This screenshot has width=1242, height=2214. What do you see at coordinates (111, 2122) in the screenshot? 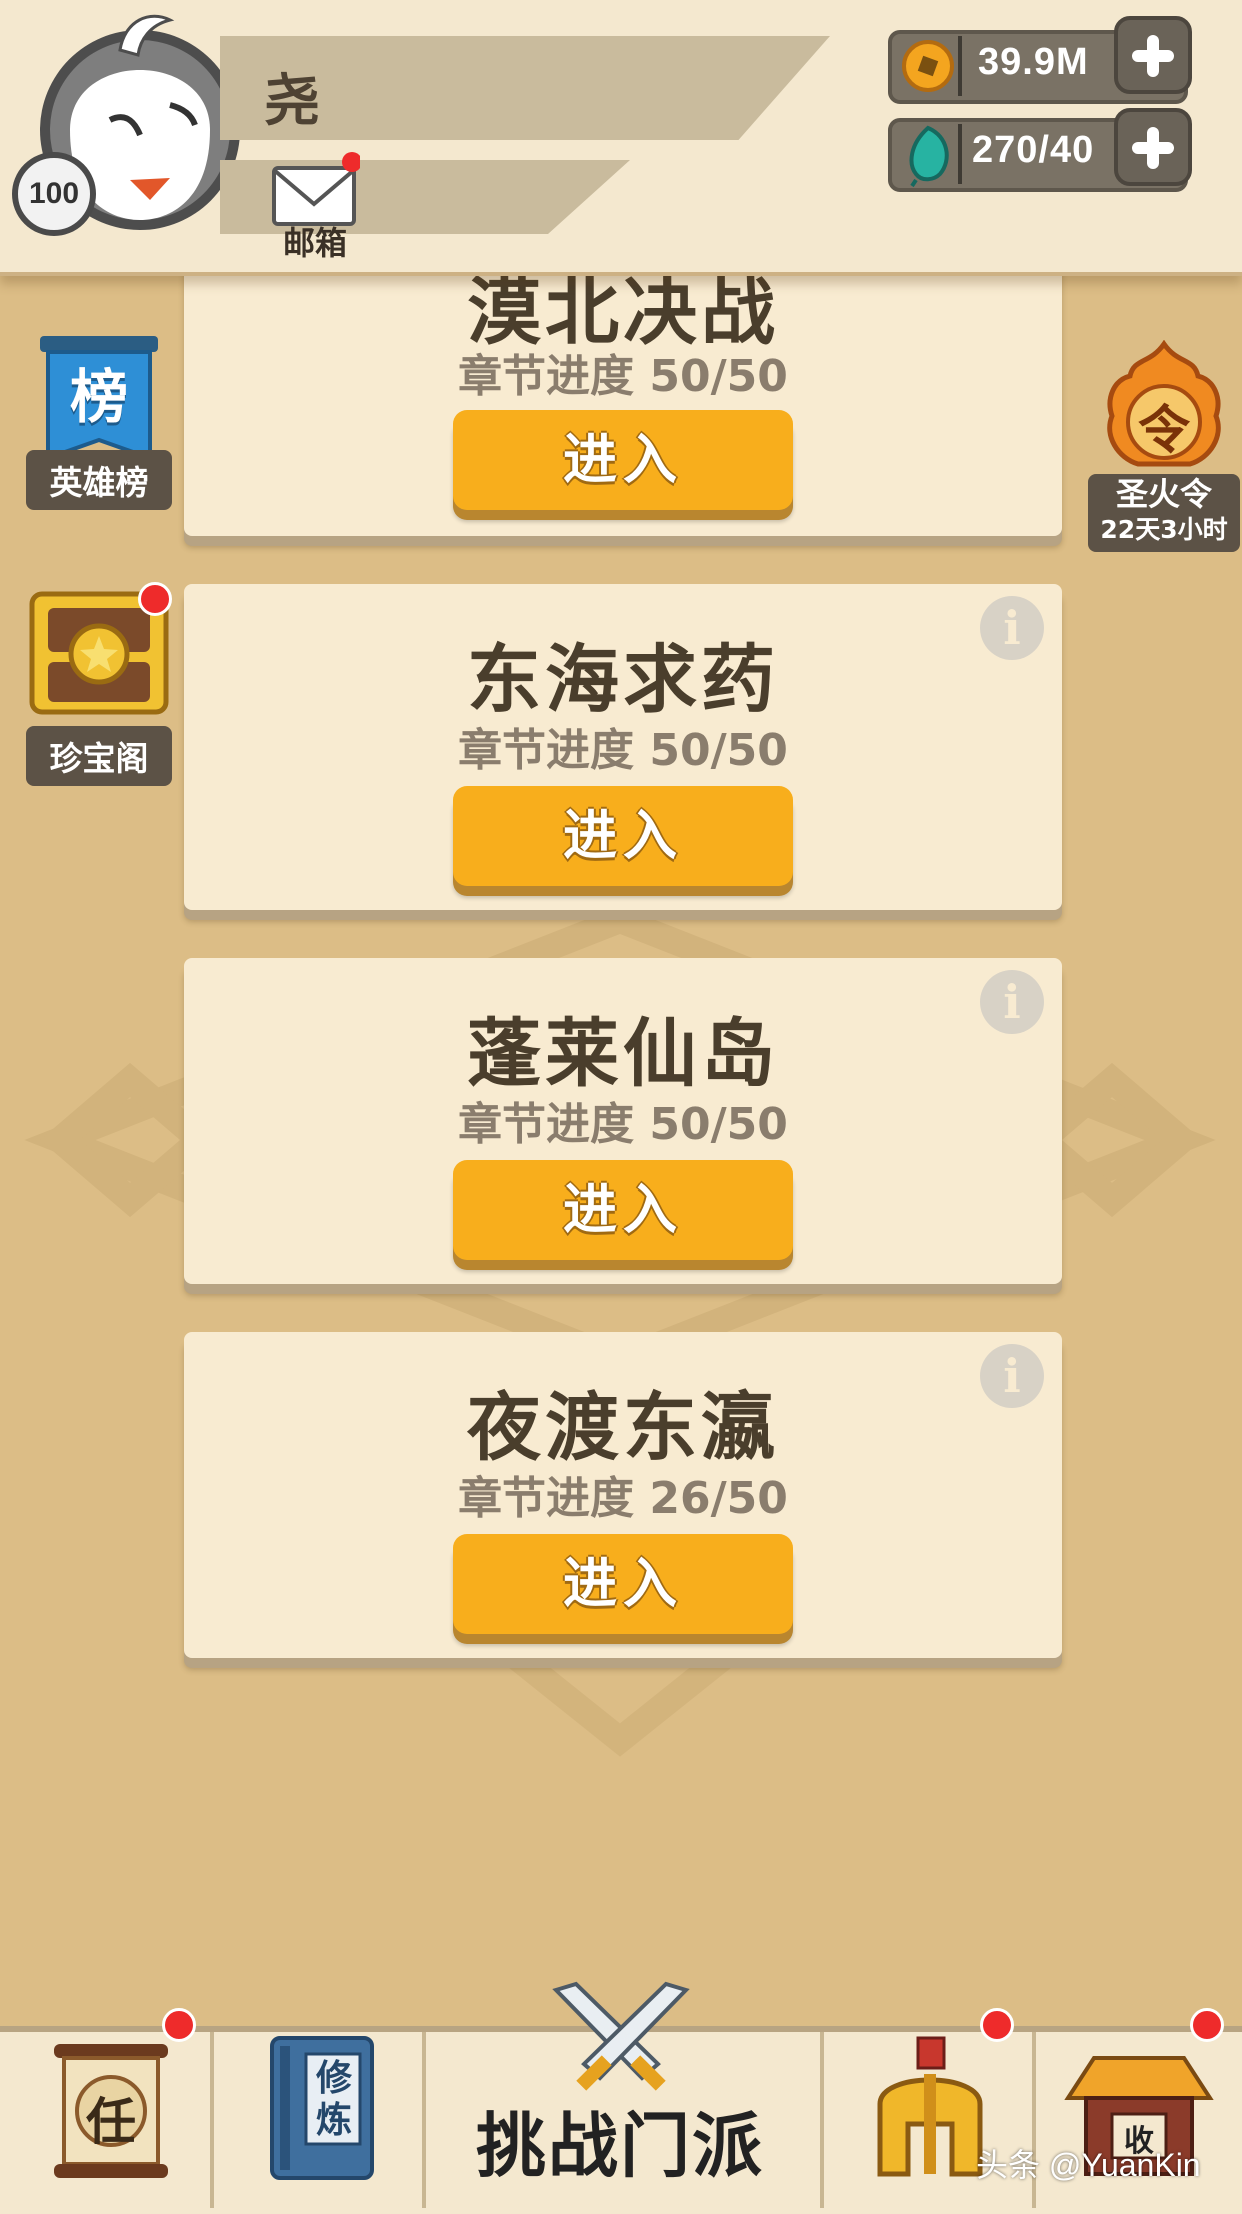
I see `task-icon-char: 任` at bounding box center [111, 2122].